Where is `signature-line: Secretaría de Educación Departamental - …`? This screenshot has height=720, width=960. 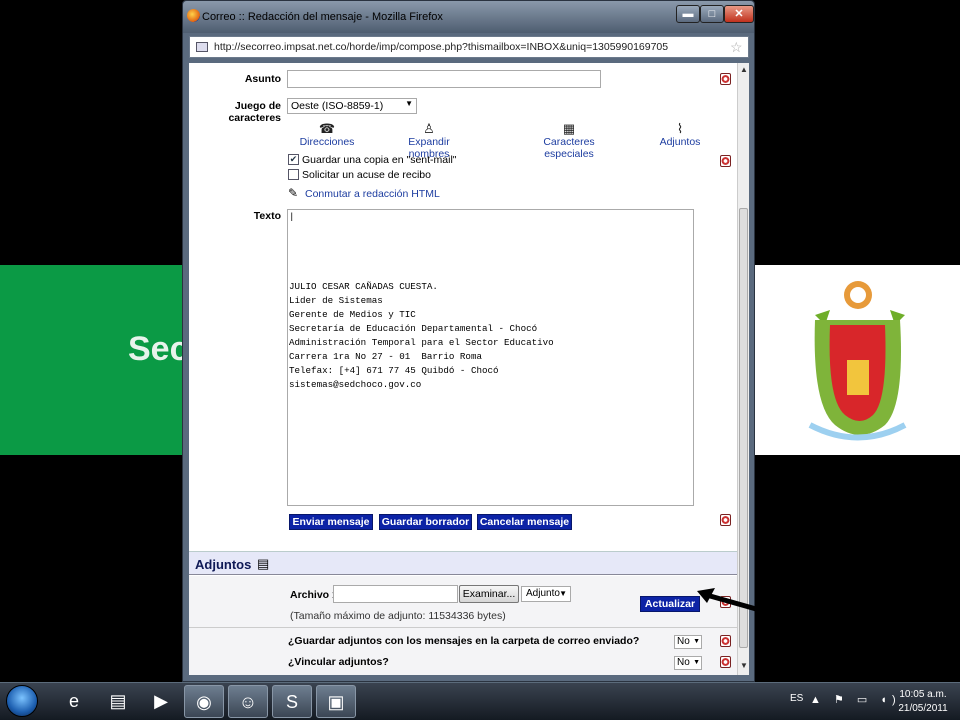
signature-line: Secretaría de Educación Departamental - … is located at coordinates (413, 328).